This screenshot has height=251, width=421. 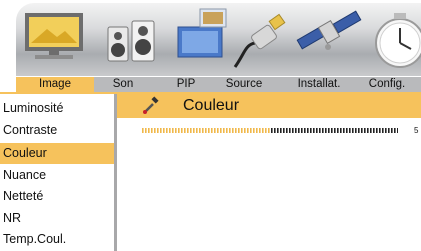 What do you see at coordinates (392, 41) in the screenshot?
I see `clock-icon` at bounding box center [392, 41].